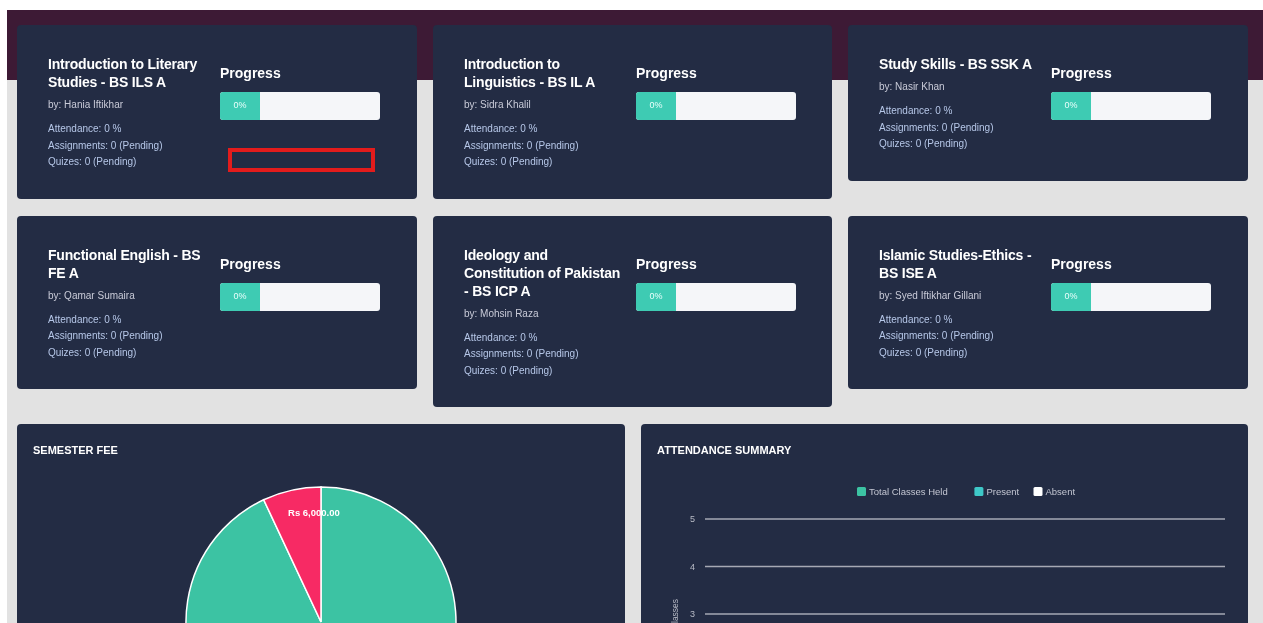  Describe the element at coordinates (1003, 491) in the screenshot. I see `legend-label: Present` at that location.